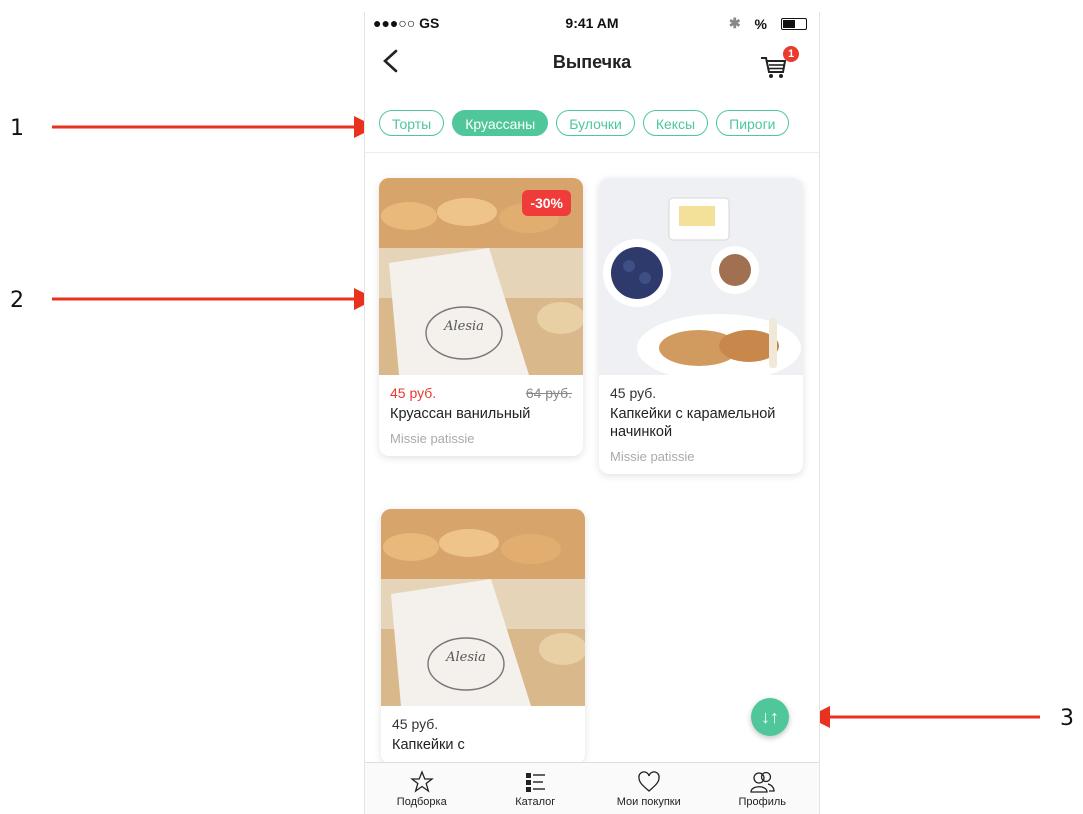  Describe the element at coordinates (412, 123) in the screenshot. I see `category-chip-torty: Торты` at that location.